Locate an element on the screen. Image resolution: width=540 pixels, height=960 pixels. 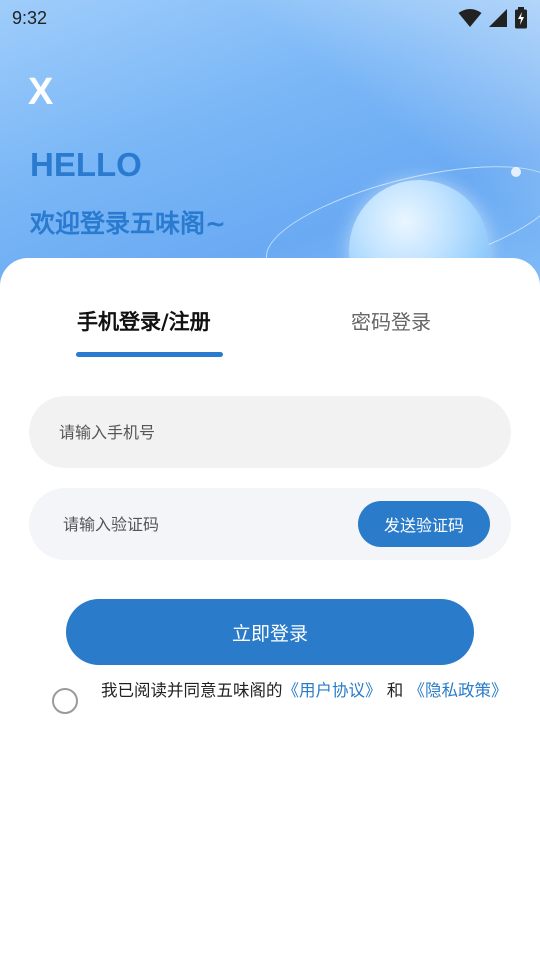
user-agreement-link: 《用户协议》 is located at coordinates (332, 690).